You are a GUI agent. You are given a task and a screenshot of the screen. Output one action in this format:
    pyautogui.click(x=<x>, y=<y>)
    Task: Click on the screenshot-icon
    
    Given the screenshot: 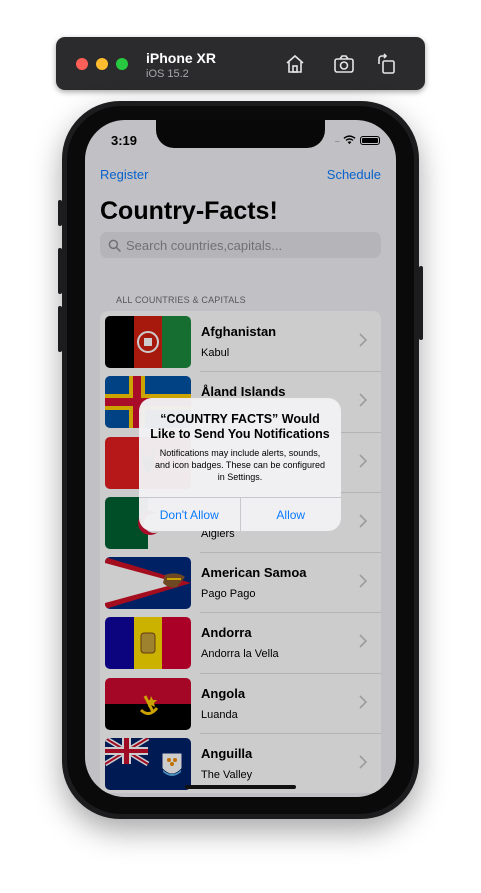 What is the action you would take?
    pyautogui.click(x=344, y=64)
    